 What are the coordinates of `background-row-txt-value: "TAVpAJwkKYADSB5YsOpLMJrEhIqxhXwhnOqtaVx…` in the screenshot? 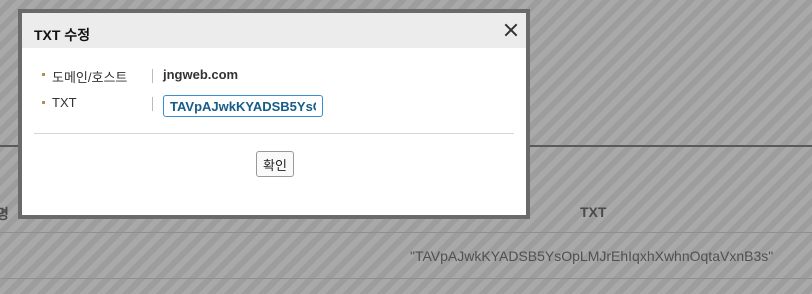 It's located at (592, 256).